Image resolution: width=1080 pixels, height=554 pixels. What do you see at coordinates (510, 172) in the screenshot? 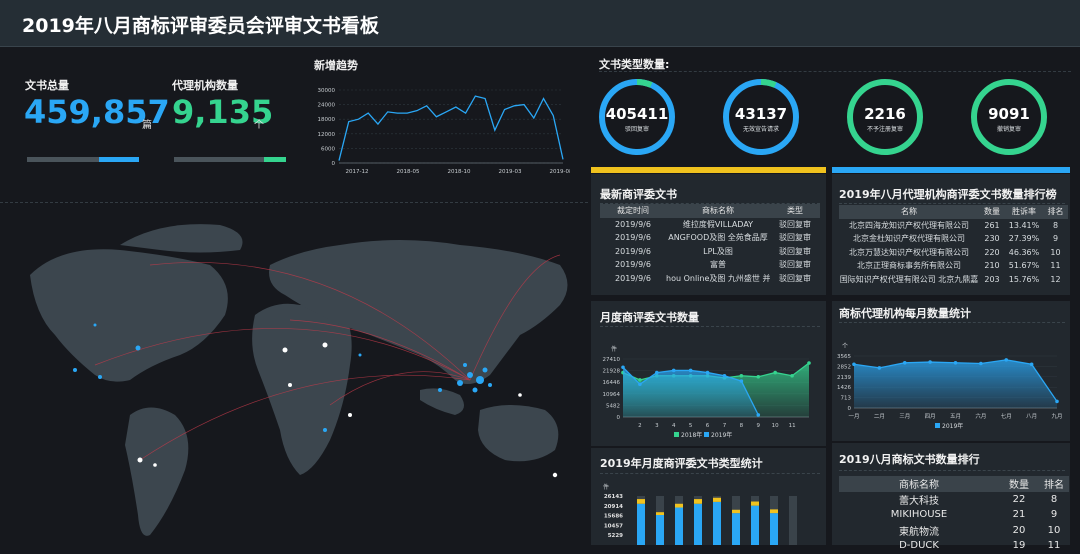
I see `tick-label: 2019-03` at bounding box center [510, 172].